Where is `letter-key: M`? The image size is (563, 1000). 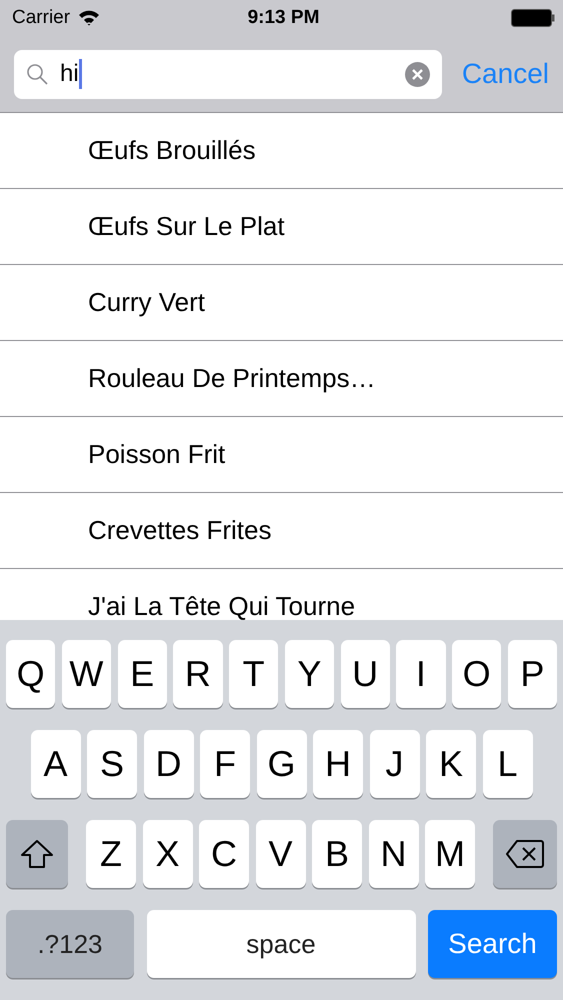
letter-key: M is located at coordinates (450, 854).